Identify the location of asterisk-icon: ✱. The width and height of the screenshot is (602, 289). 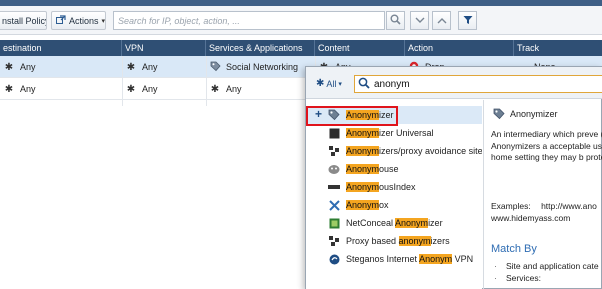
(320, 83).